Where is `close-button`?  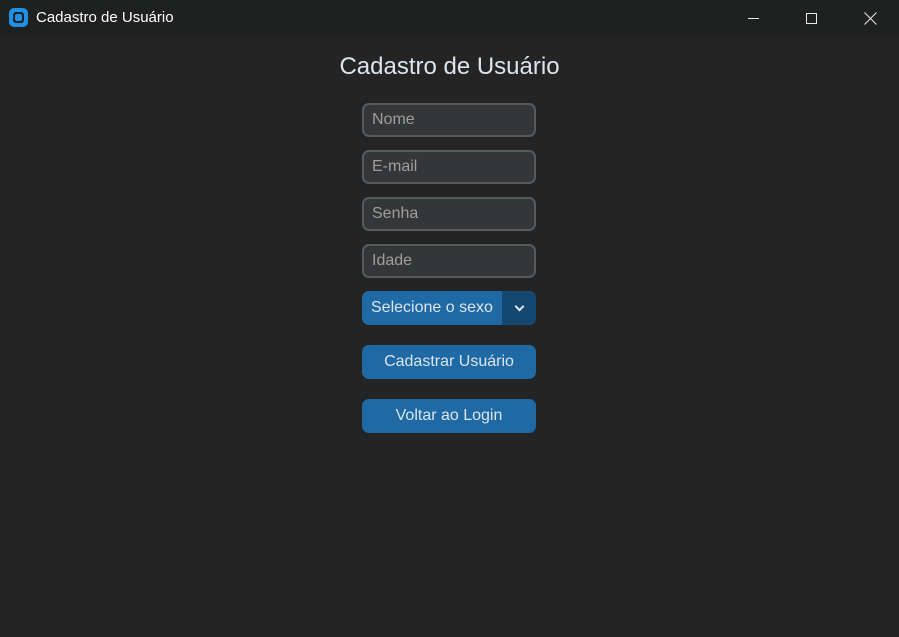 close-button is located at coordinates (870, 18).